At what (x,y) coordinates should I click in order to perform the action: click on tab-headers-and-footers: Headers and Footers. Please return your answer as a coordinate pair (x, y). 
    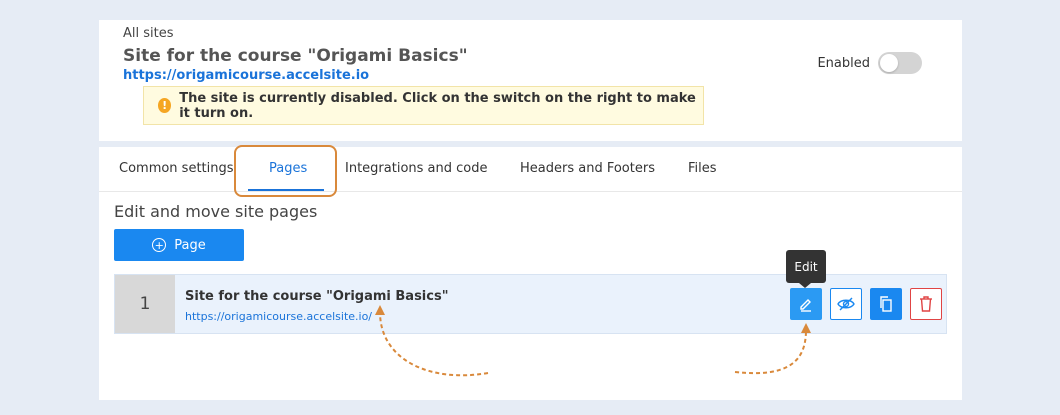
    Looking at the image, I should click on (587, 168).